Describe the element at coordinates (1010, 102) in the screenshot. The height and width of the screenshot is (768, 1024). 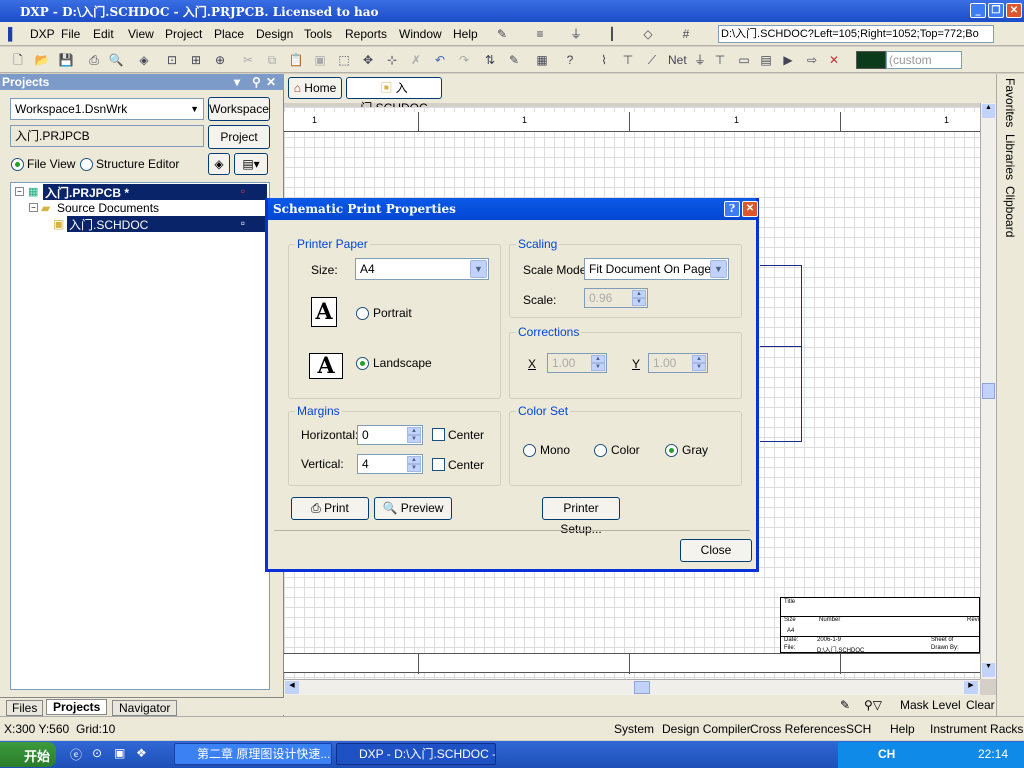
I see `favorites-tab: Favorites` at that location.